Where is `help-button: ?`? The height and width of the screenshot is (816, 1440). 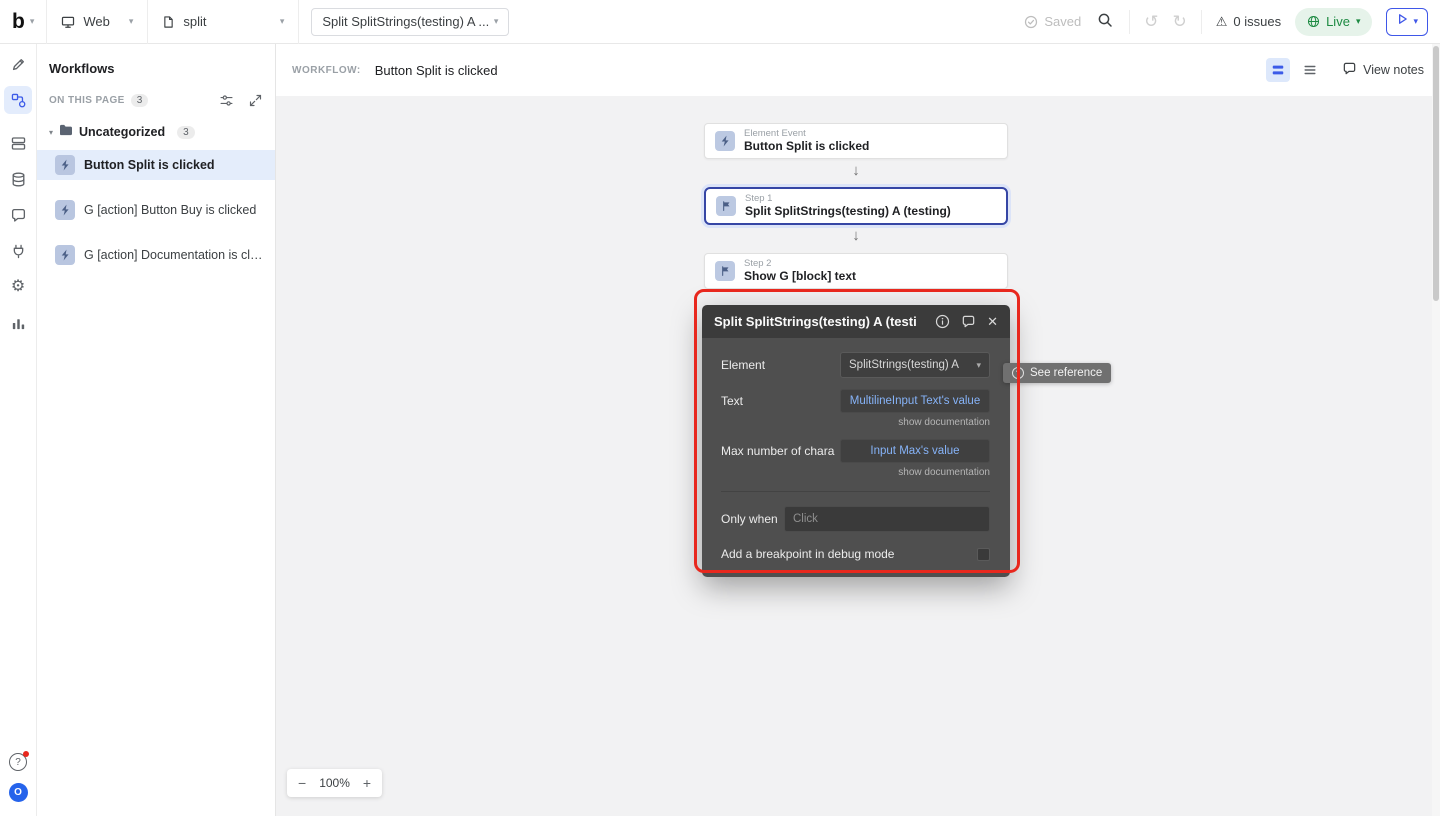 help-button: ? is located at coordinates (19, 761).